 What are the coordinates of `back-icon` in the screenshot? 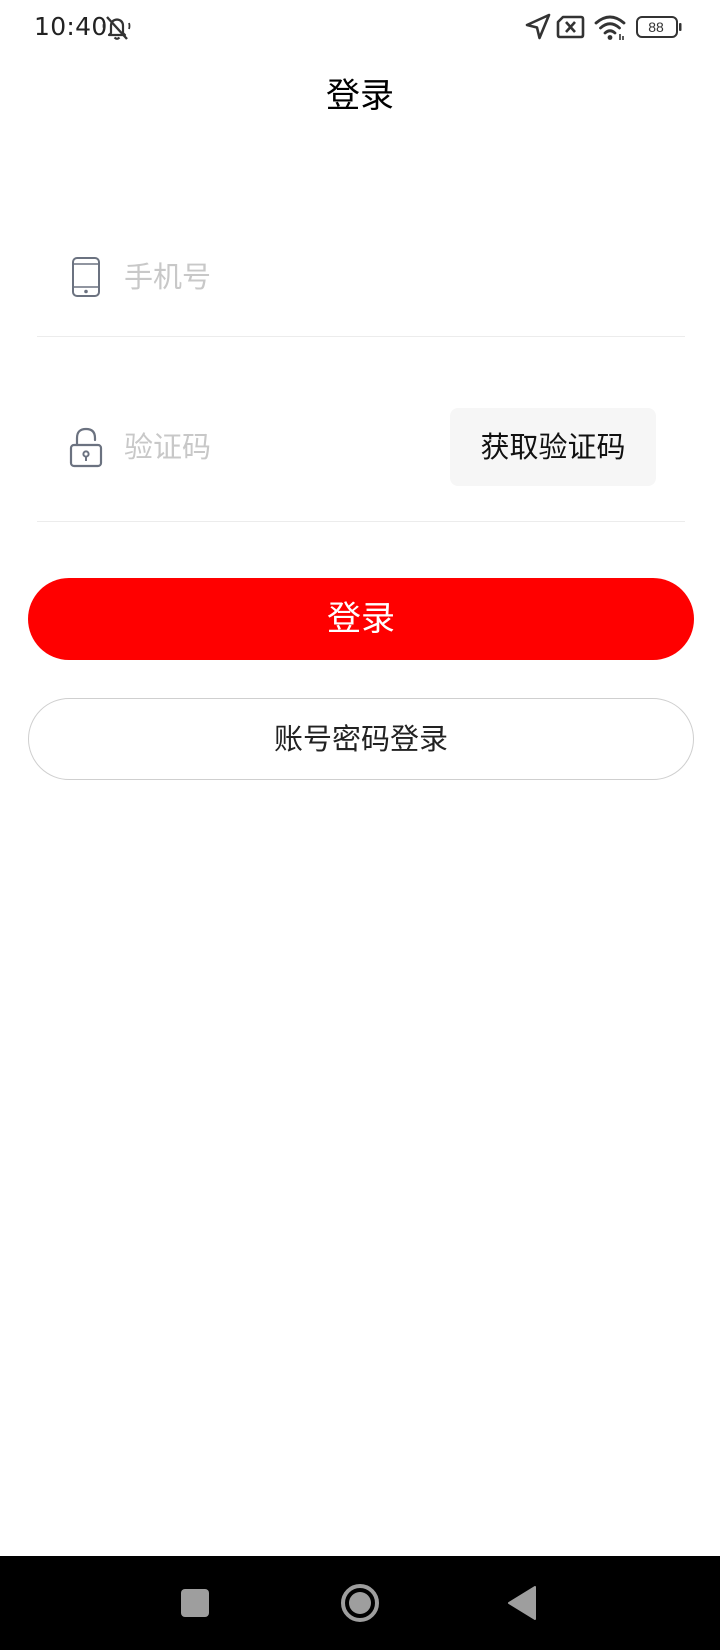 It's located at (525, 1603).